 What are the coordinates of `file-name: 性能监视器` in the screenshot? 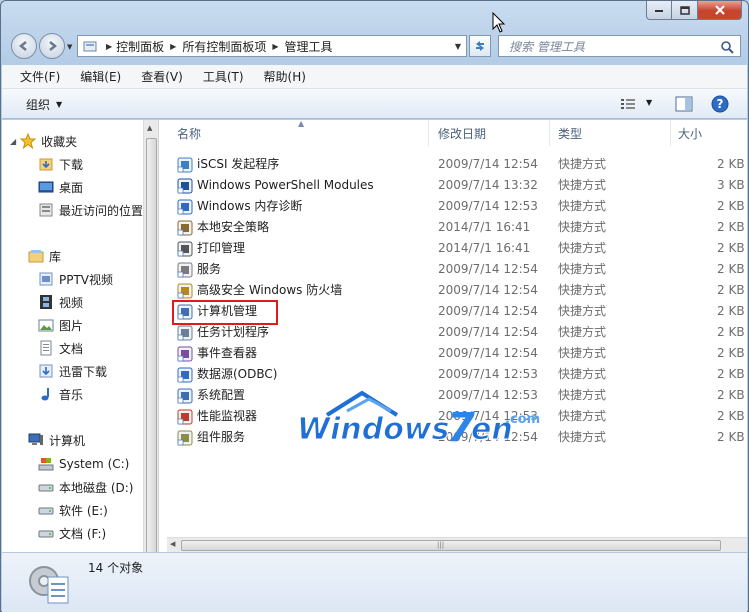 It's located at (227, 416).